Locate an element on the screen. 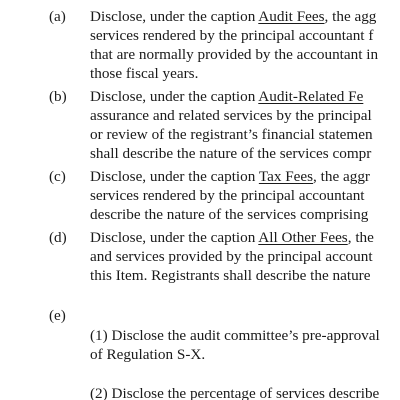 This screenshot has height=400, width=400. caption-audit-fees: Audit Fees is located at coordinates (291, 16).